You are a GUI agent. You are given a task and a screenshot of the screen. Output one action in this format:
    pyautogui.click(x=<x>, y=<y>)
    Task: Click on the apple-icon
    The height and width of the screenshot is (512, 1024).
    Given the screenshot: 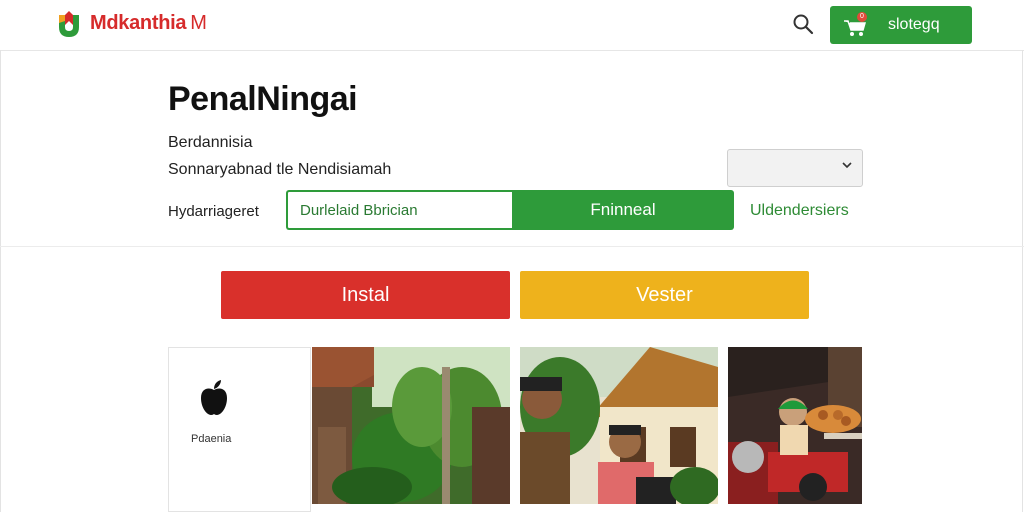 What is the action you would take?
    pyautogui.click(x=214, y=397)
    